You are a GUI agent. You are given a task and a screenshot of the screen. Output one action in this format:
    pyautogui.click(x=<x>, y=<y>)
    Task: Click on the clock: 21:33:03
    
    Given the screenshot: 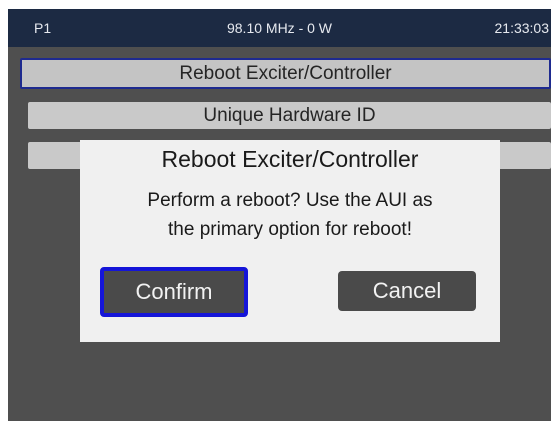 What is the action you would take?
    pyautogui.click(x=522, y=28)
    